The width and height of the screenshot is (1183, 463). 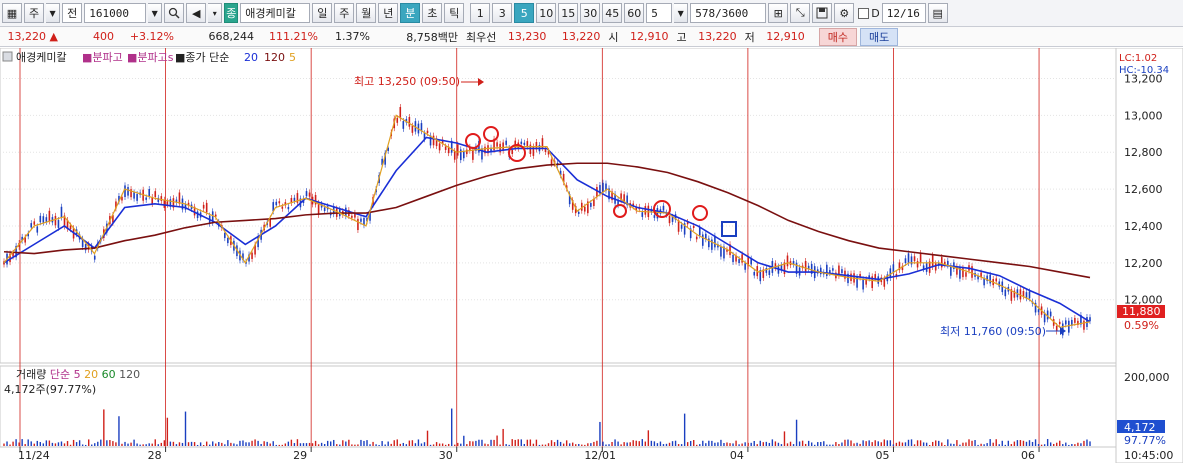 I want to click on speaker-dropdown-icon: ▾, so click(x=215, y=13).